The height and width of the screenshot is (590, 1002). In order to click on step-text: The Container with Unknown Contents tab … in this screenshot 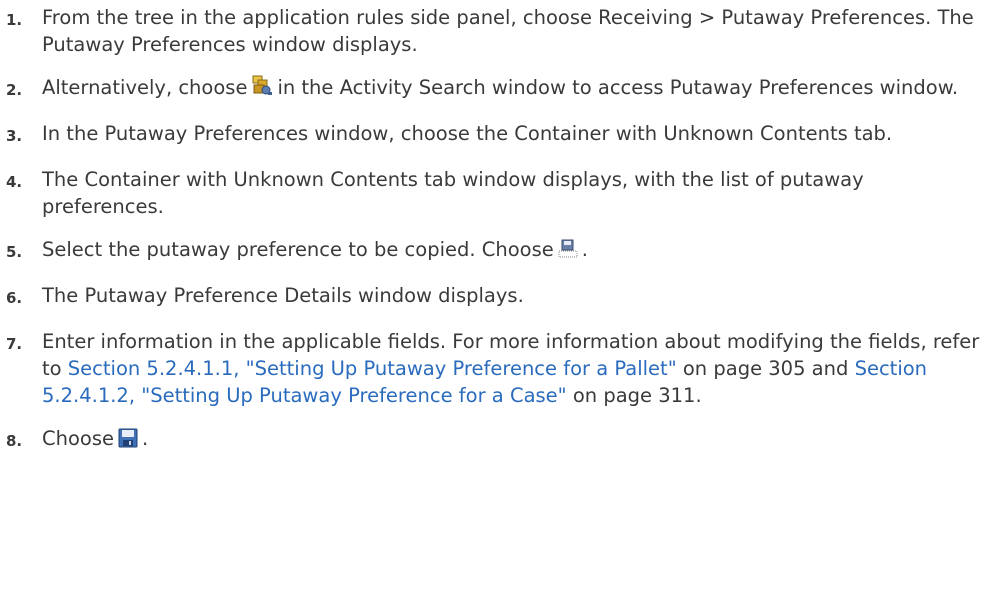, I will do `click(453, 193)`.